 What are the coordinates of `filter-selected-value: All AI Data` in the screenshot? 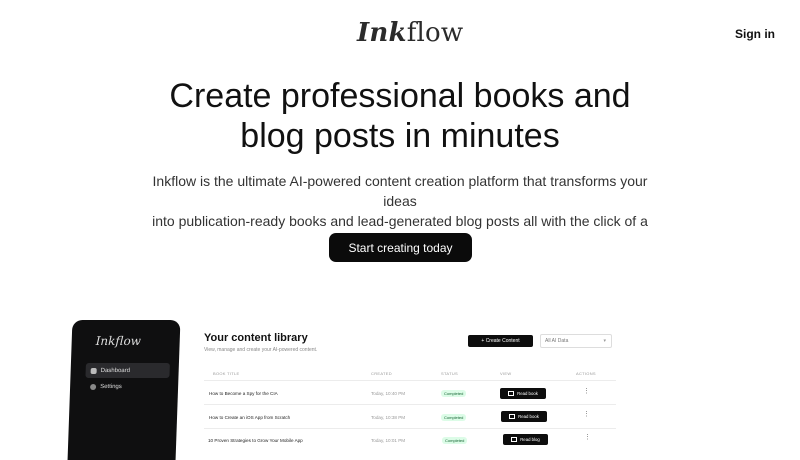 It's located at (557, 341).